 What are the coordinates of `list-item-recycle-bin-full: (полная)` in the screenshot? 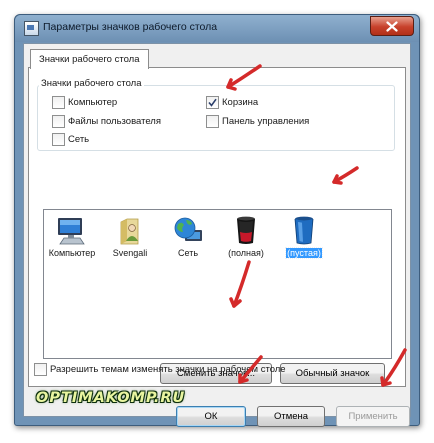 It's located at (246, 236).